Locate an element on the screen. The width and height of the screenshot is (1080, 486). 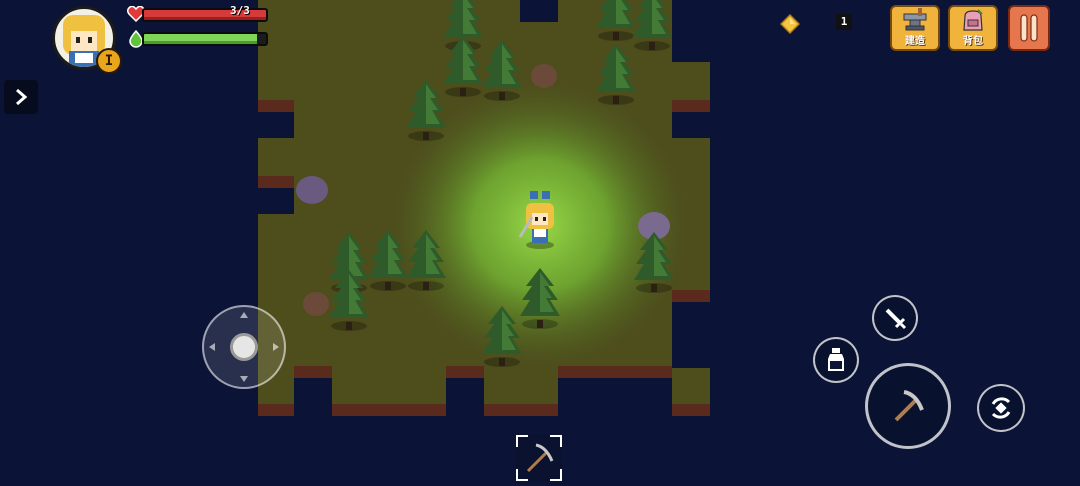
attack-button is located at coordinates (895, 318).